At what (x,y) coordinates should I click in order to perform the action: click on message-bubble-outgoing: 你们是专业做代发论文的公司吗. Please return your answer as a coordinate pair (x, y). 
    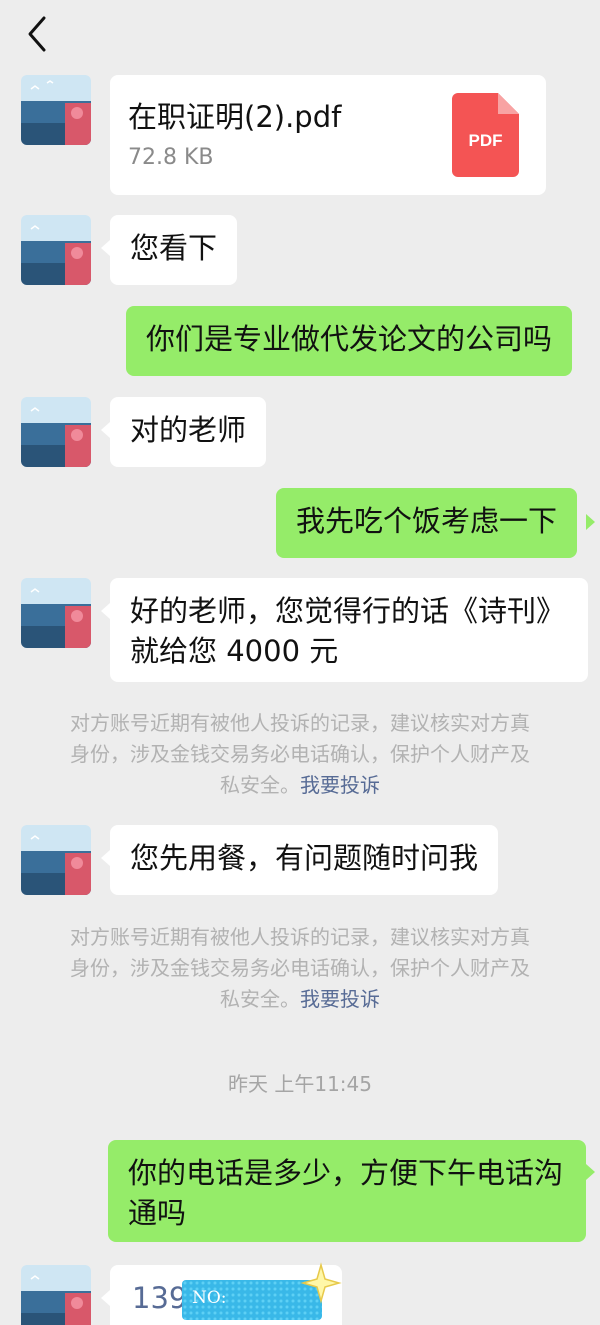
    Looking at the image, I should click on (349, 341).